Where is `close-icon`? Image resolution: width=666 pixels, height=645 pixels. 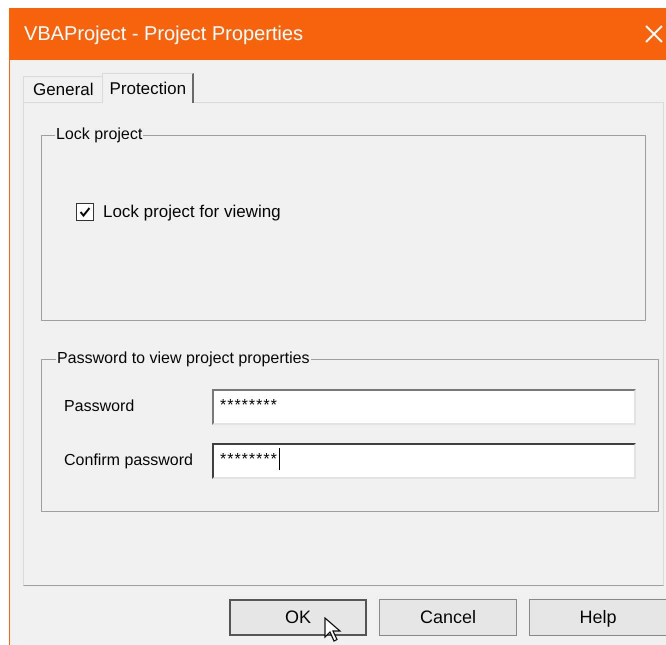 close-icon is located at coordinates (654, 34).